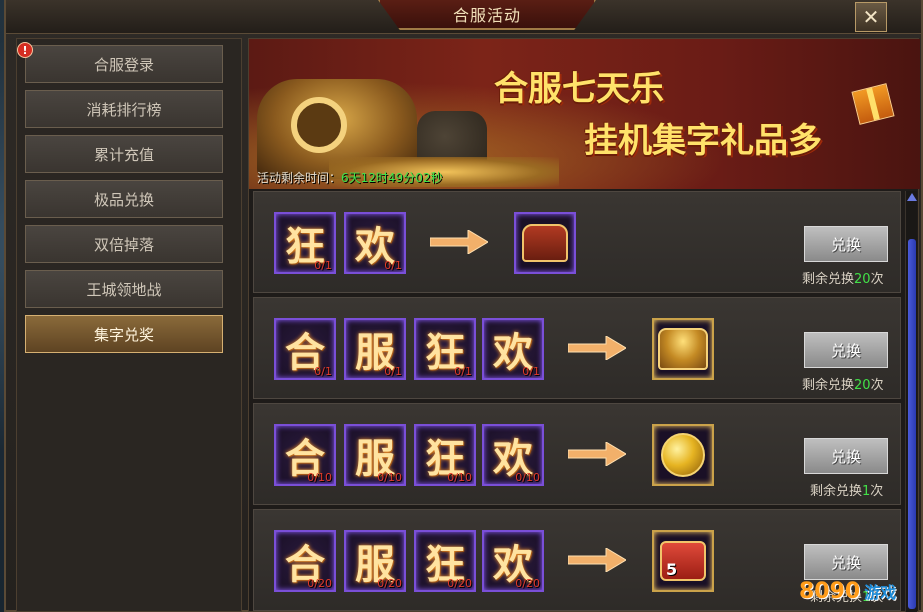 The image size is (923, 612). I want to click on exchange-row: 合 0/10 服 0/10 狂 0/10 欢 0/10 兑换 剩余兑换1次, so click(577, 454).